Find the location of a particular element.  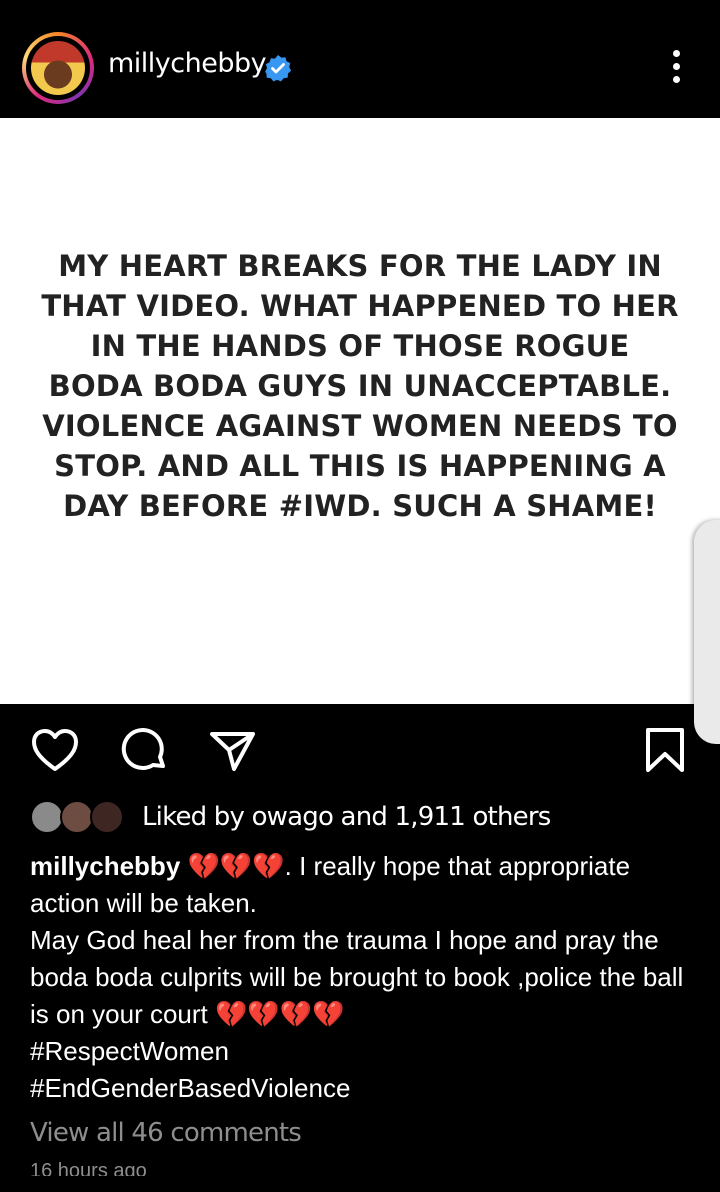

likes-count: 1,911 others is located at coordinates (473, 817).